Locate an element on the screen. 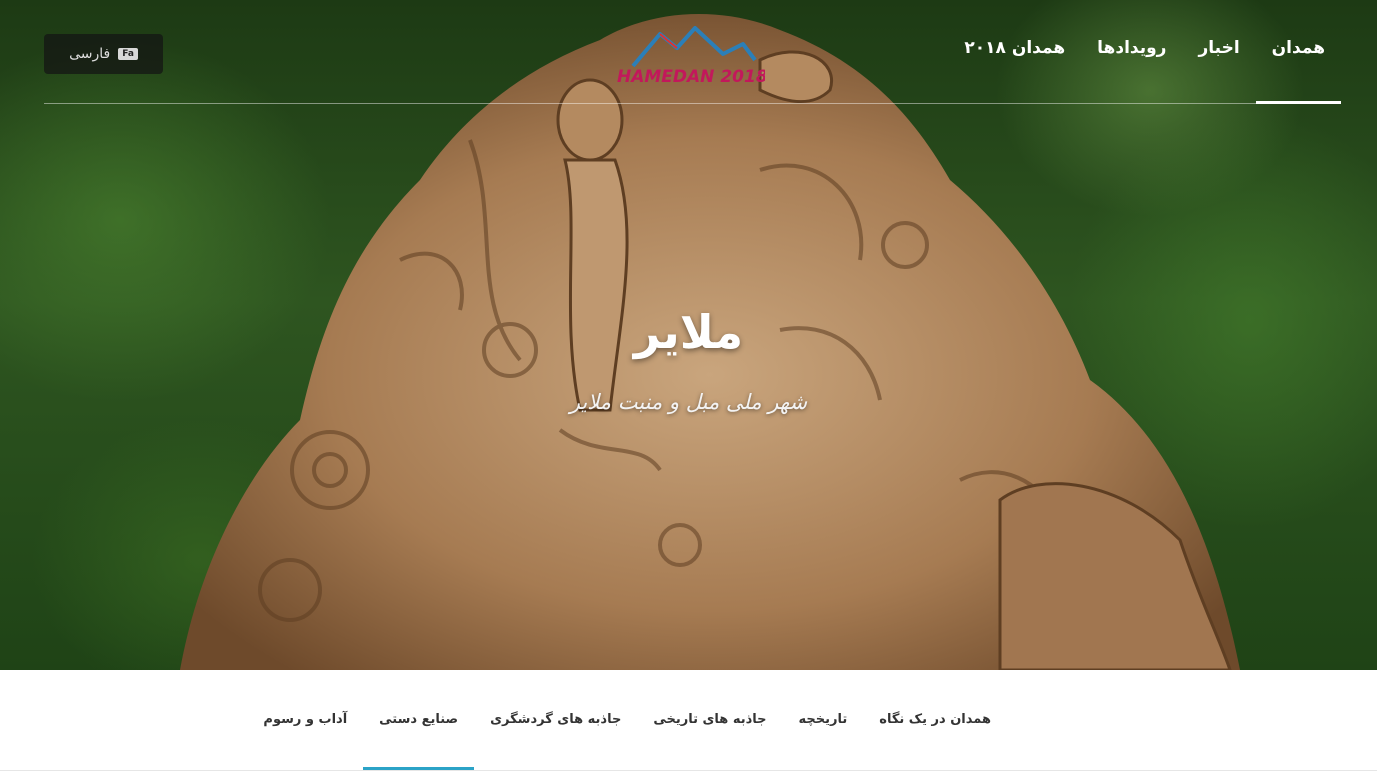 This screenshot has height=771, width=1377. hamedan-2018-logo: HAMEDAN 2018 is located at coordinates (690, 54).